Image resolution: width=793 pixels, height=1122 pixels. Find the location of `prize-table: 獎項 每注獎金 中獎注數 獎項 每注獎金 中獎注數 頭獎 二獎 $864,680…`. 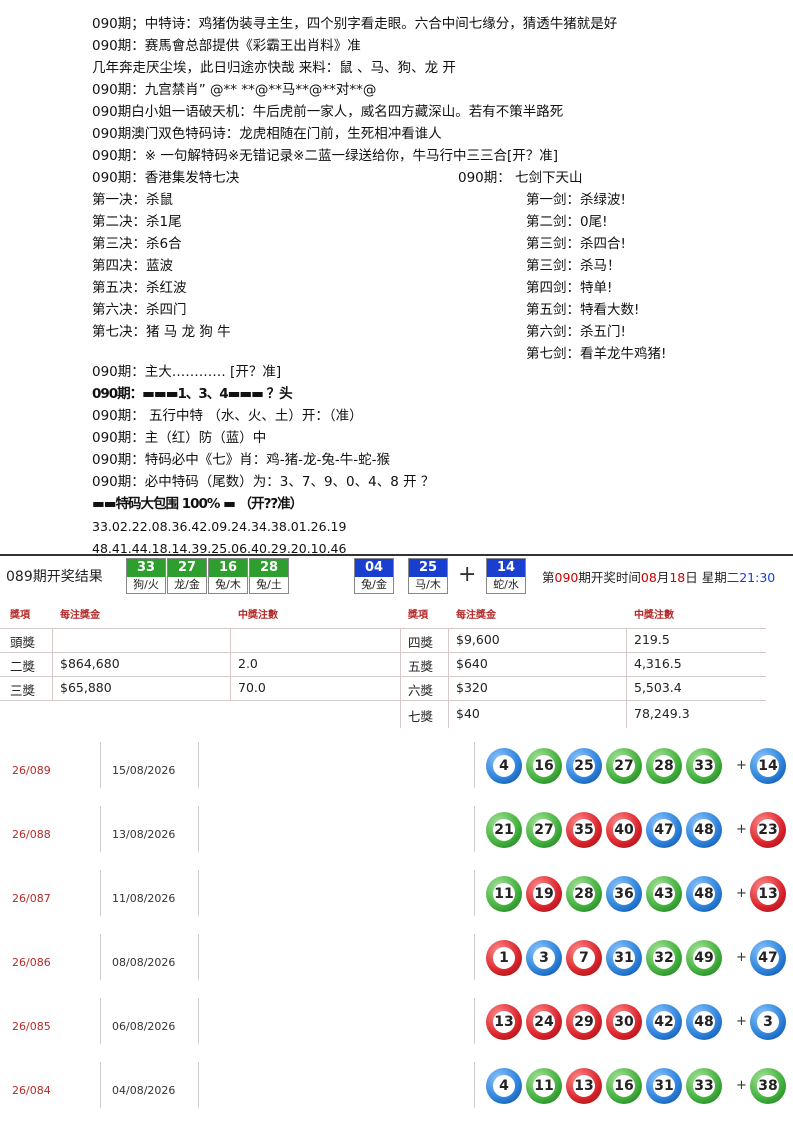

prize-table: 獎項 每注獎金 中獎注數 獎項 每注獎金 中獎注數 頭獎 二獎 $864,680… is located at coordinates (383, 664).